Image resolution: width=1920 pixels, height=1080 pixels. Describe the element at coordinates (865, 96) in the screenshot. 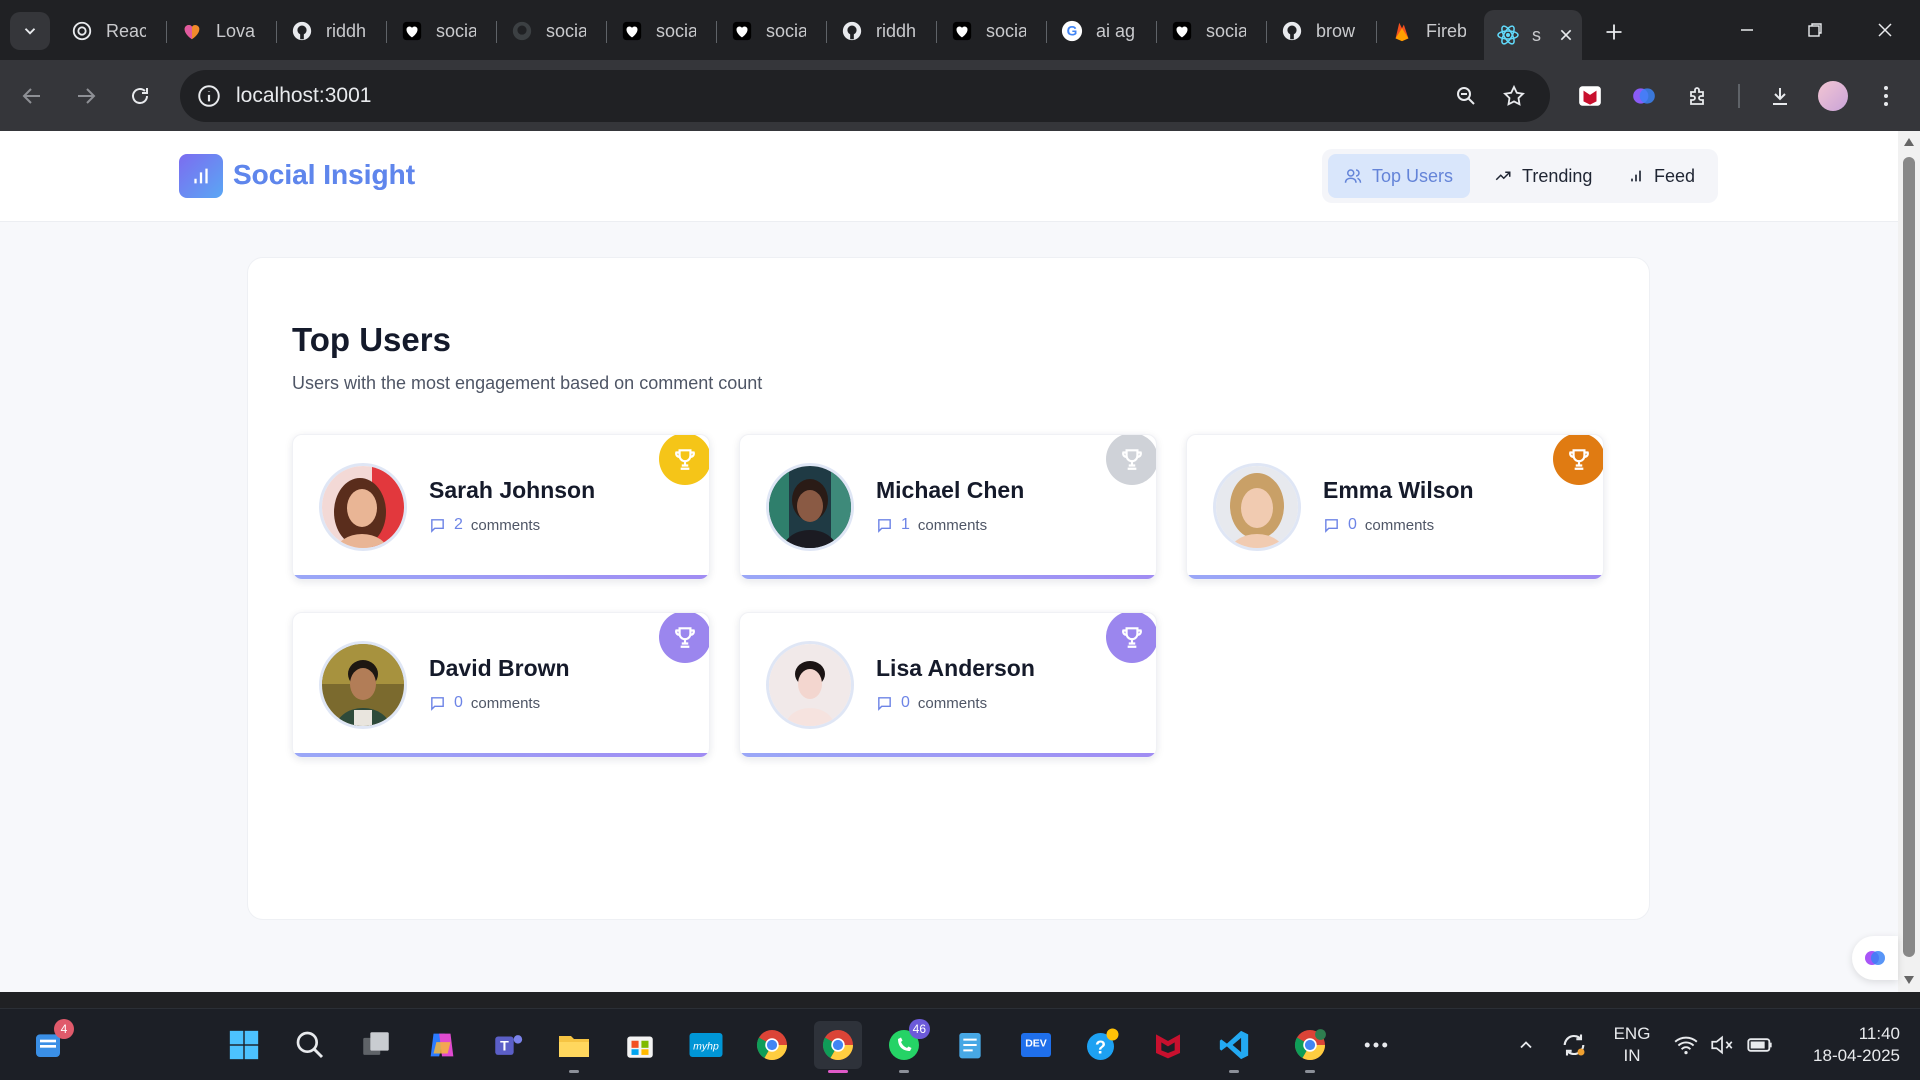

I see `address-bar: localhost:3001` at that location.